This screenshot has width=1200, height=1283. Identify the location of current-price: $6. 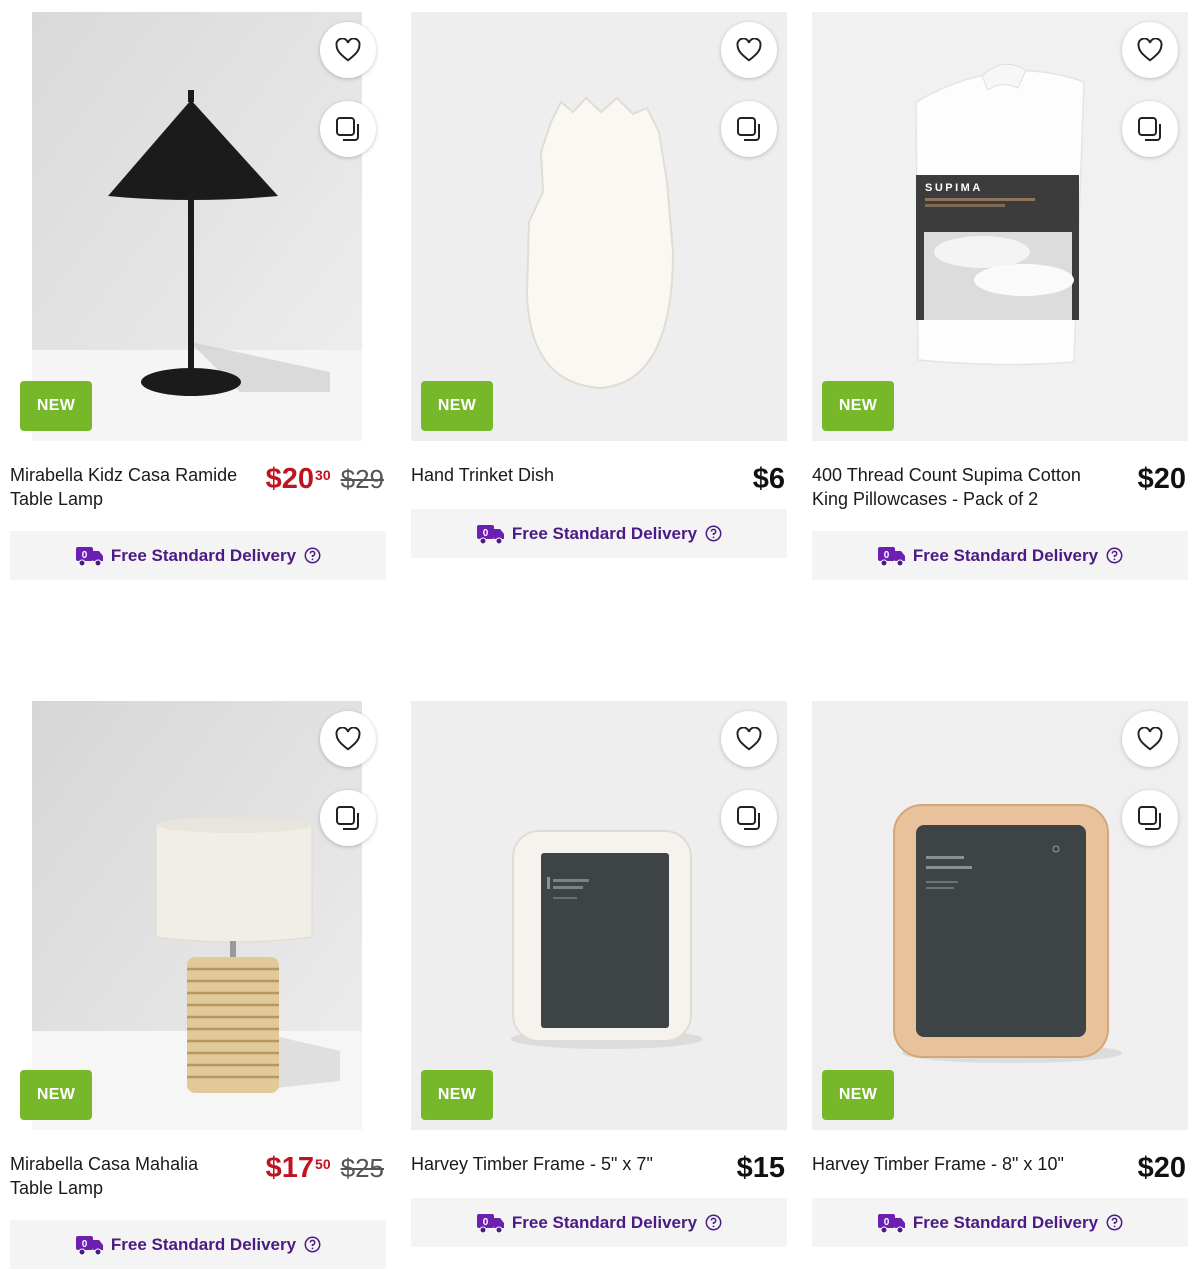
(768, 479).